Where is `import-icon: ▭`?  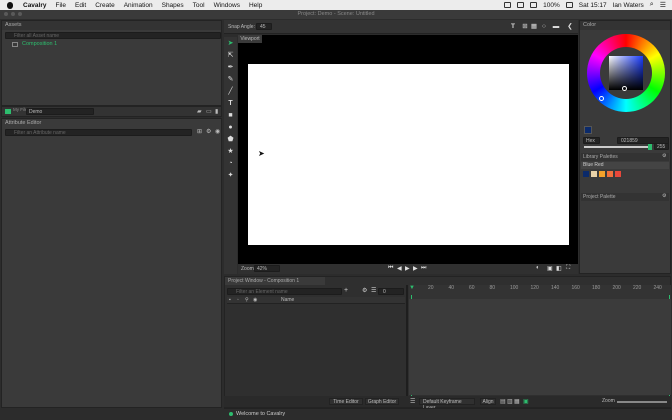
import-icon: ▭ is located at coordinates (209, 111).